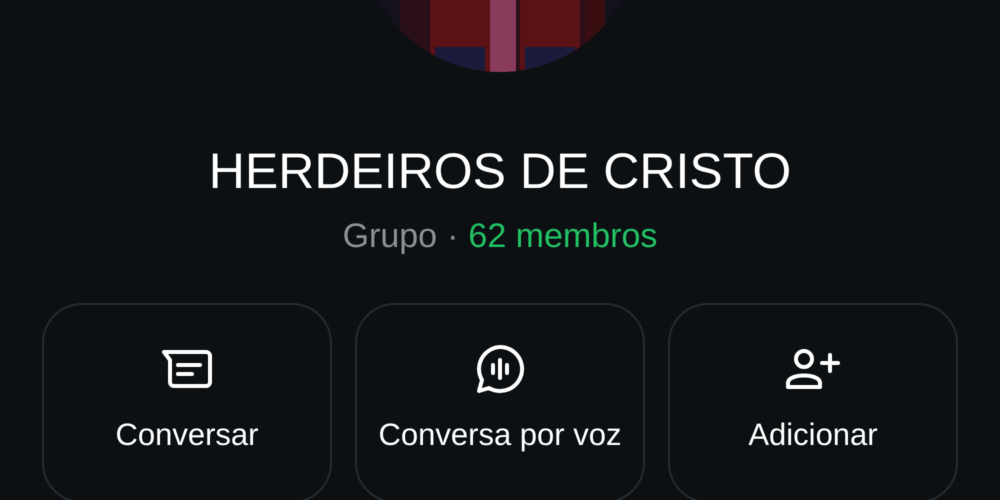 This screenshot has width=1000, height=500. I want to click on action-button: Conversa por voz, so click(500, 401).